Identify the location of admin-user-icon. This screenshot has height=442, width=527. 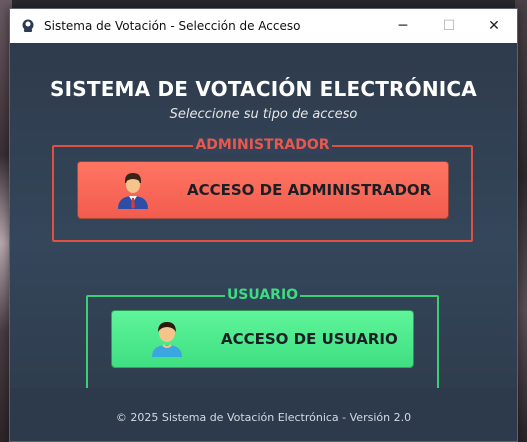
(133, 191).